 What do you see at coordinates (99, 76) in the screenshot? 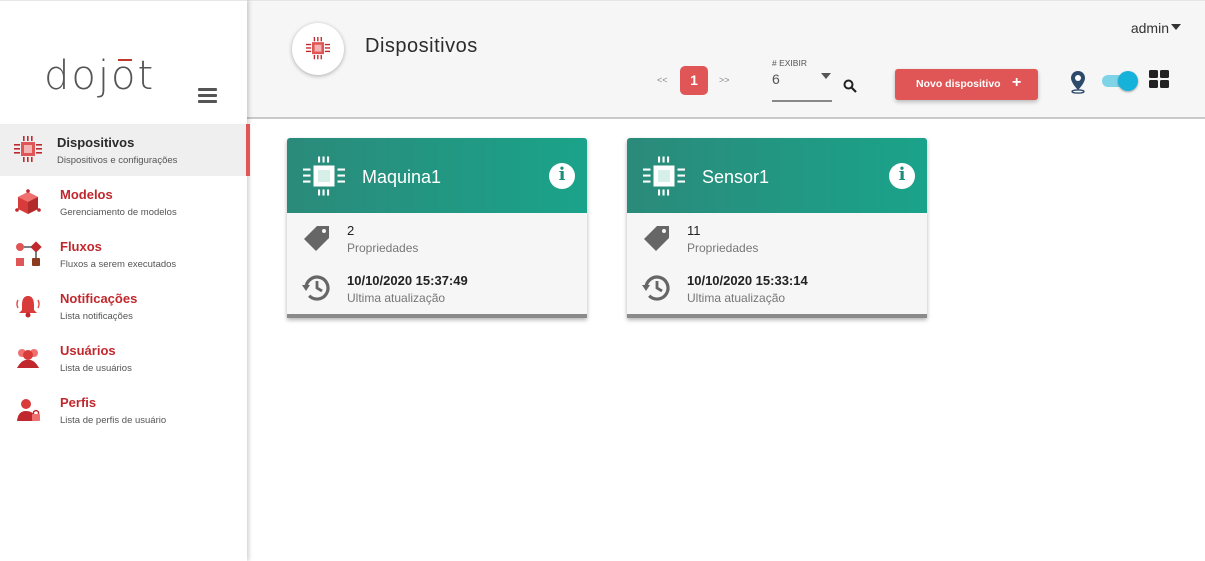
I see `dojot-logo: dojot` at bounding box center [99, 76].